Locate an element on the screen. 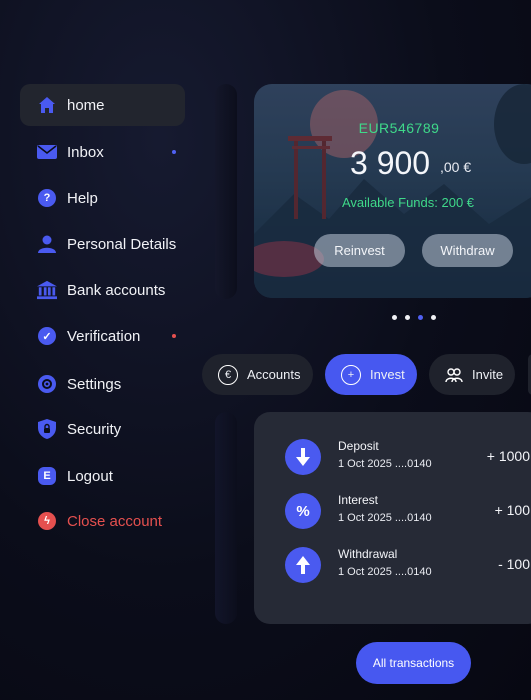 The image size is (531, 700). transaction-amount: + 100 is located at coordinates (512, 510).